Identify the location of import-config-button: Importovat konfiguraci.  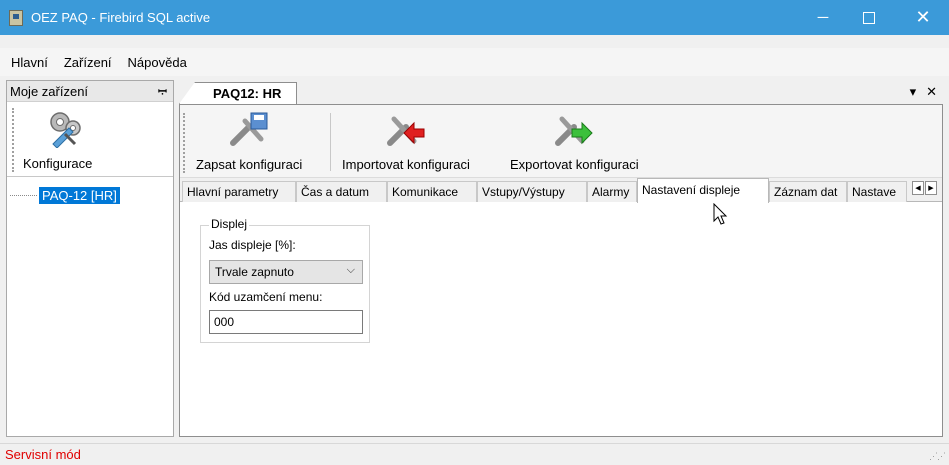
(406, 140).